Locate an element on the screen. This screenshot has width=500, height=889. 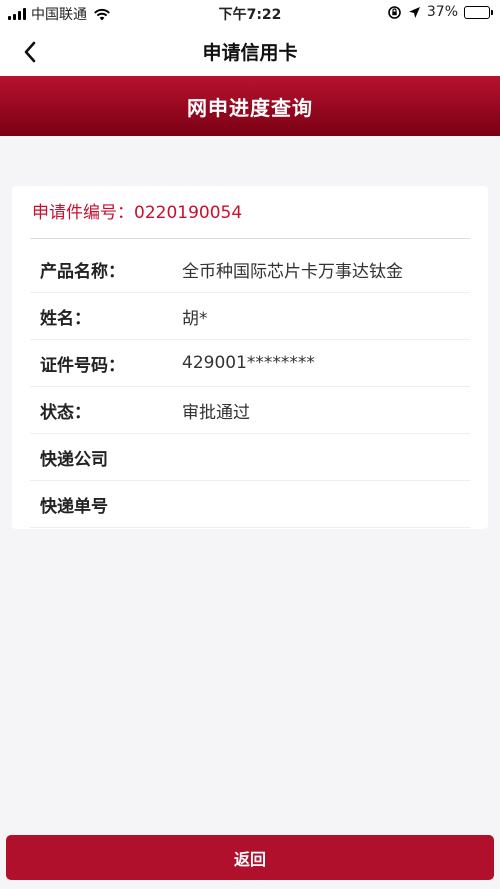
header-banner: 网申进度查询 is located at coordinates (250, 106).